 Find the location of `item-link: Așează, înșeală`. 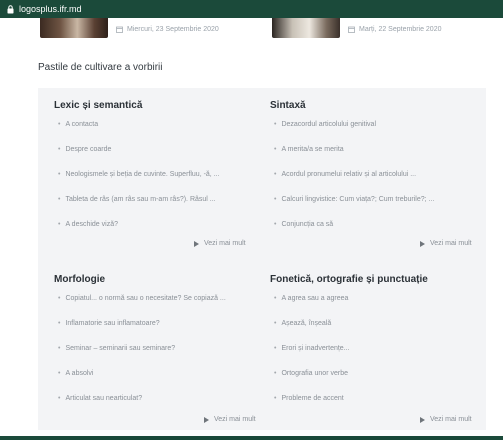

item-link: Așează, înșeală is located at coordinates (306, 323).